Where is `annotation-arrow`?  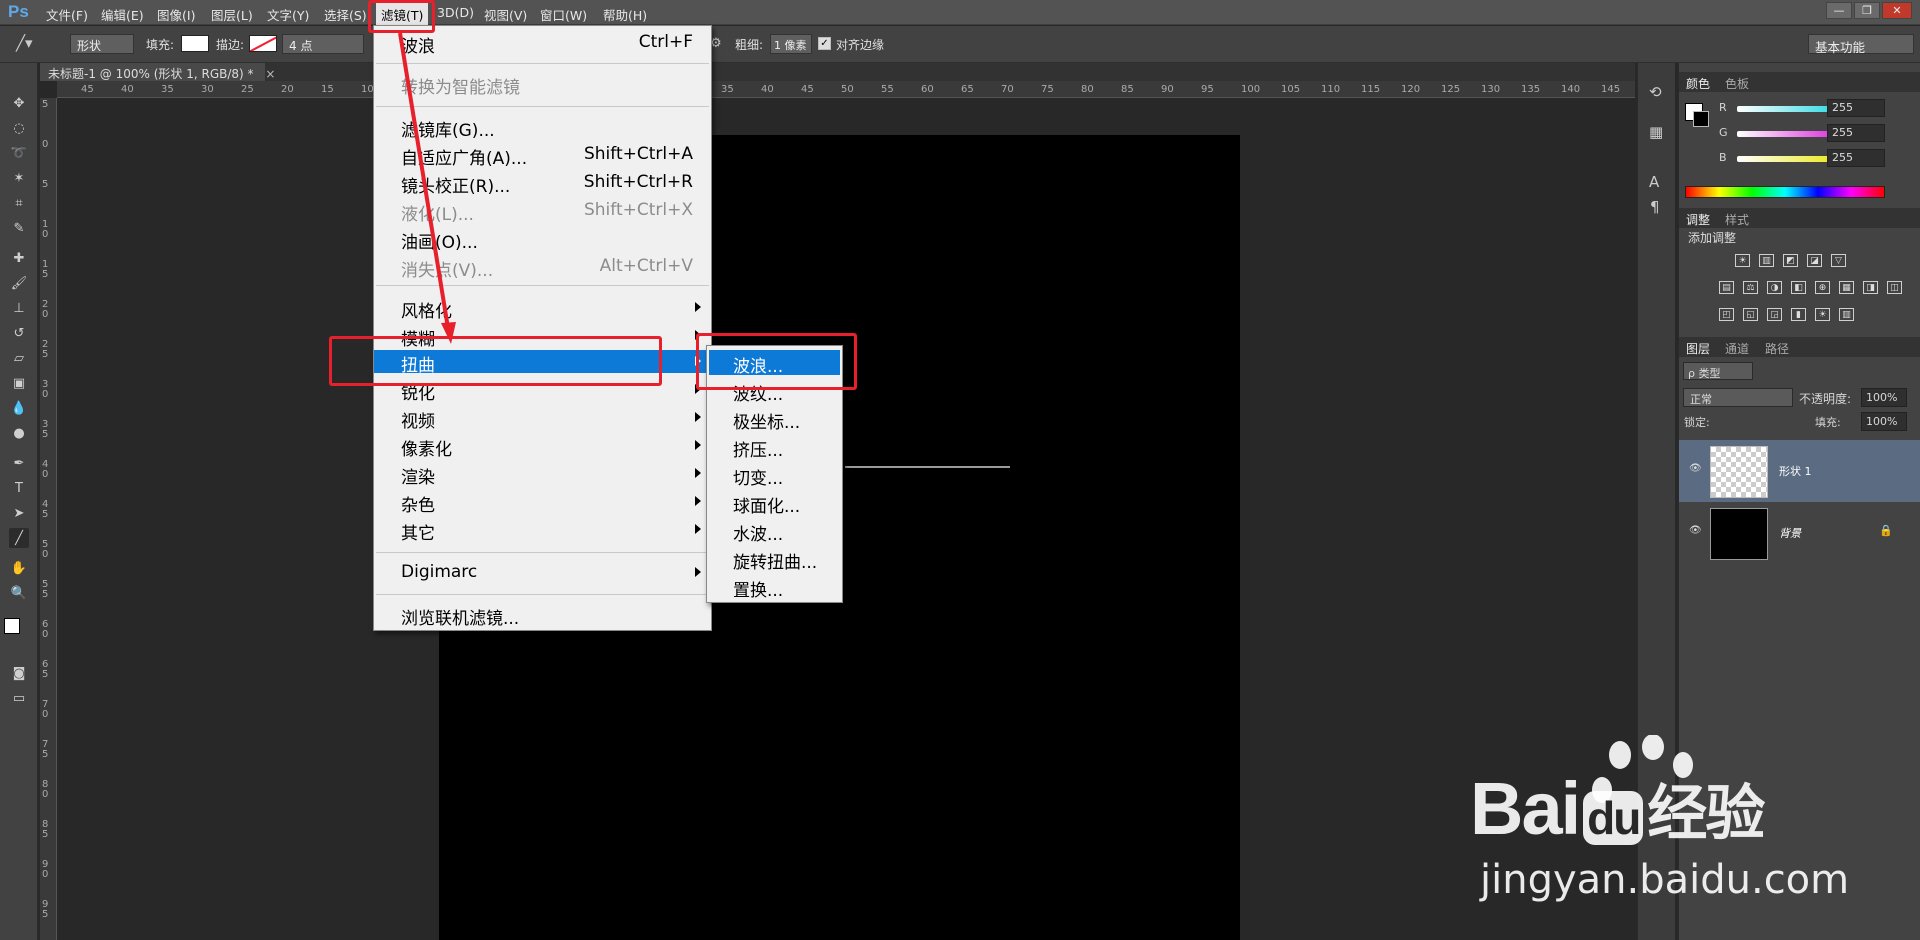 annotation-arrow is located at coordinates (427, 188).